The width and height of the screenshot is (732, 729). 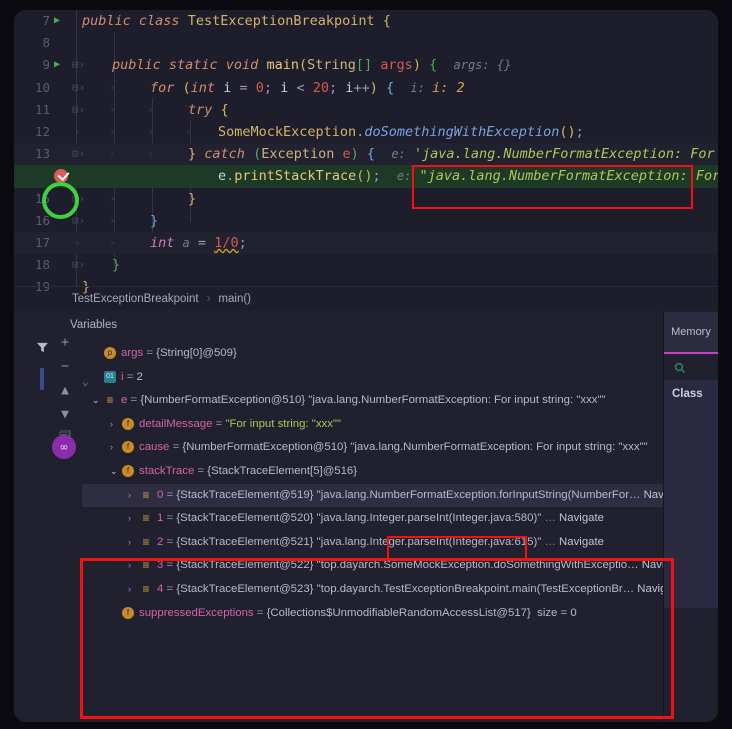 I want to click on var-name: cause, so click(x=154, y=447).